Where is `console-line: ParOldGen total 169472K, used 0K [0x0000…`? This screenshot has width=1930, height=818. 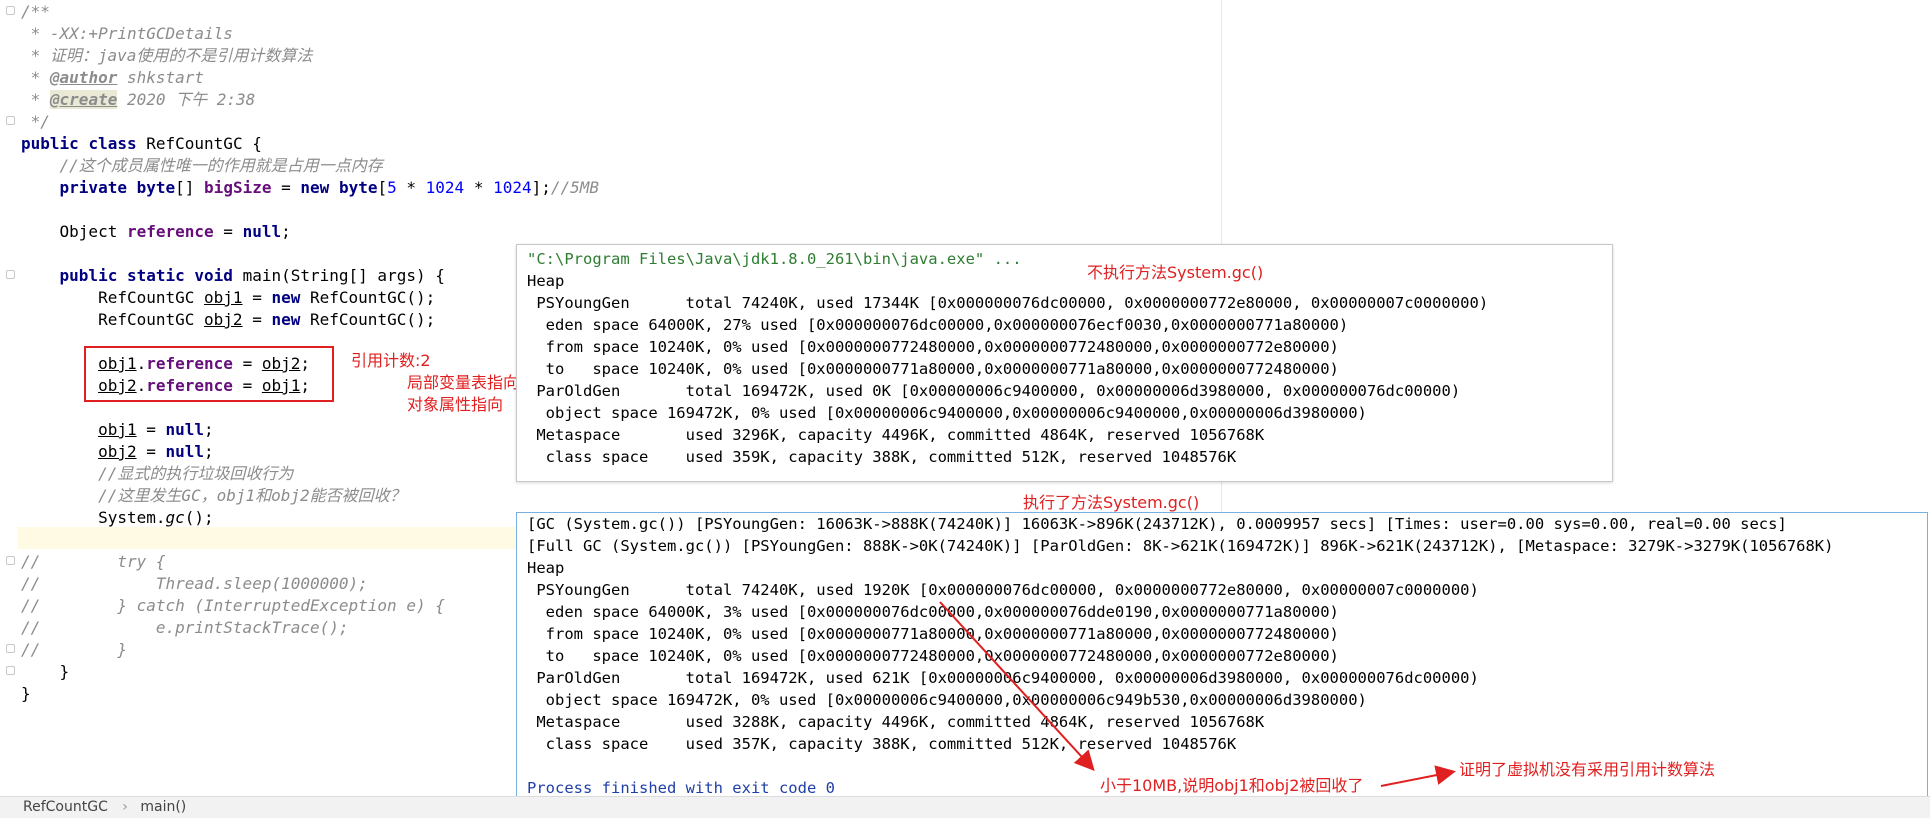 console-line: ParOldGen total 169472K, used 0K [0x0000… is located at coordinates (994, 391).